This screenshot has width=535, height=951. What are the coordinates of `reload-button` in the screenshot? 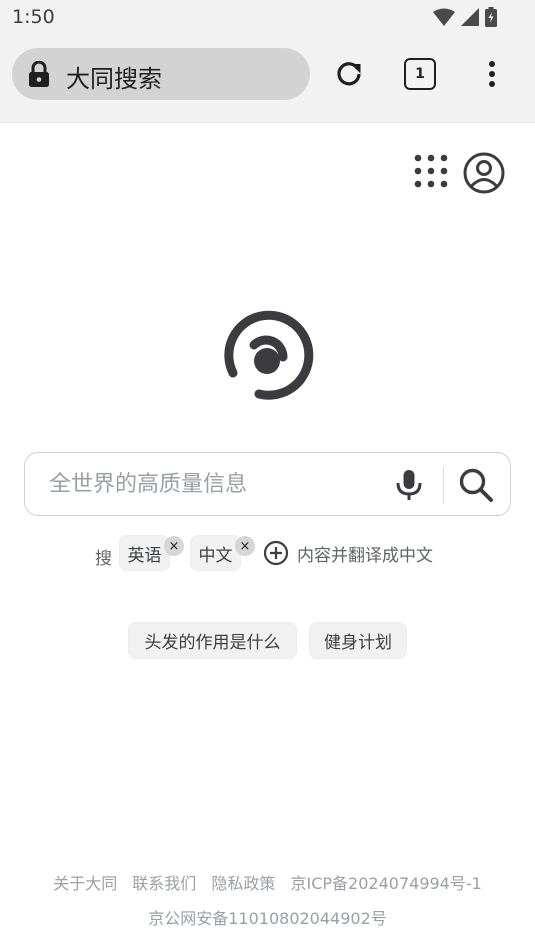 It's located at (349, 74).